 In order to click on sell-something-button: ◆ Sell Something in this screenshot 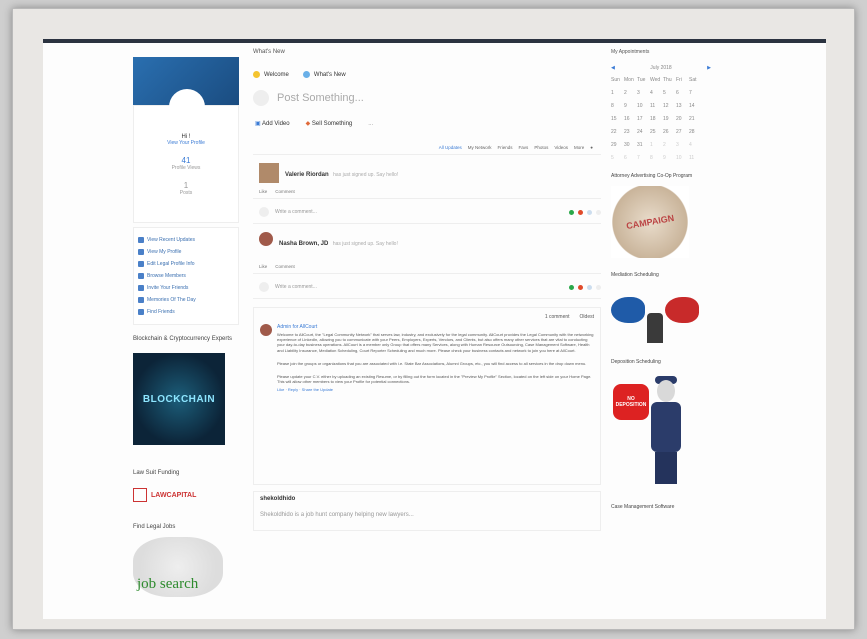, I will do `click(329, 123)`.